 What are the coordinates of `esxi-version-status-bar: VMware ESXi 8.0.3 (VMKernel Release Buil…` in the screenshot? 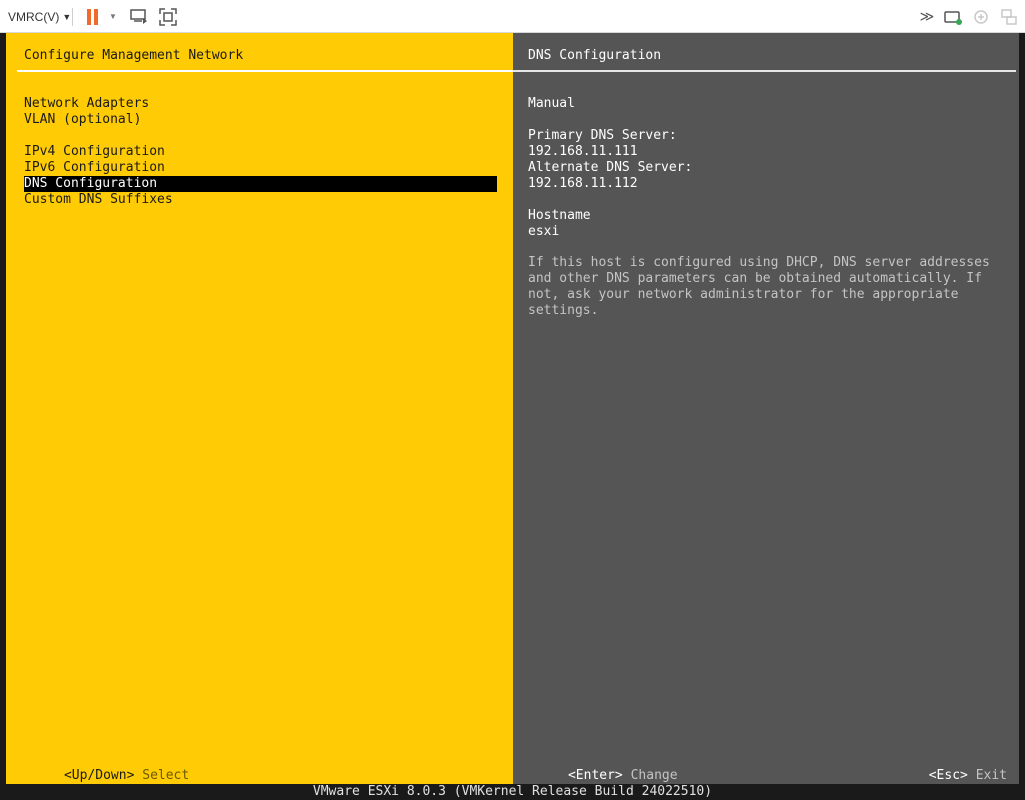 It's located at (512, 791).